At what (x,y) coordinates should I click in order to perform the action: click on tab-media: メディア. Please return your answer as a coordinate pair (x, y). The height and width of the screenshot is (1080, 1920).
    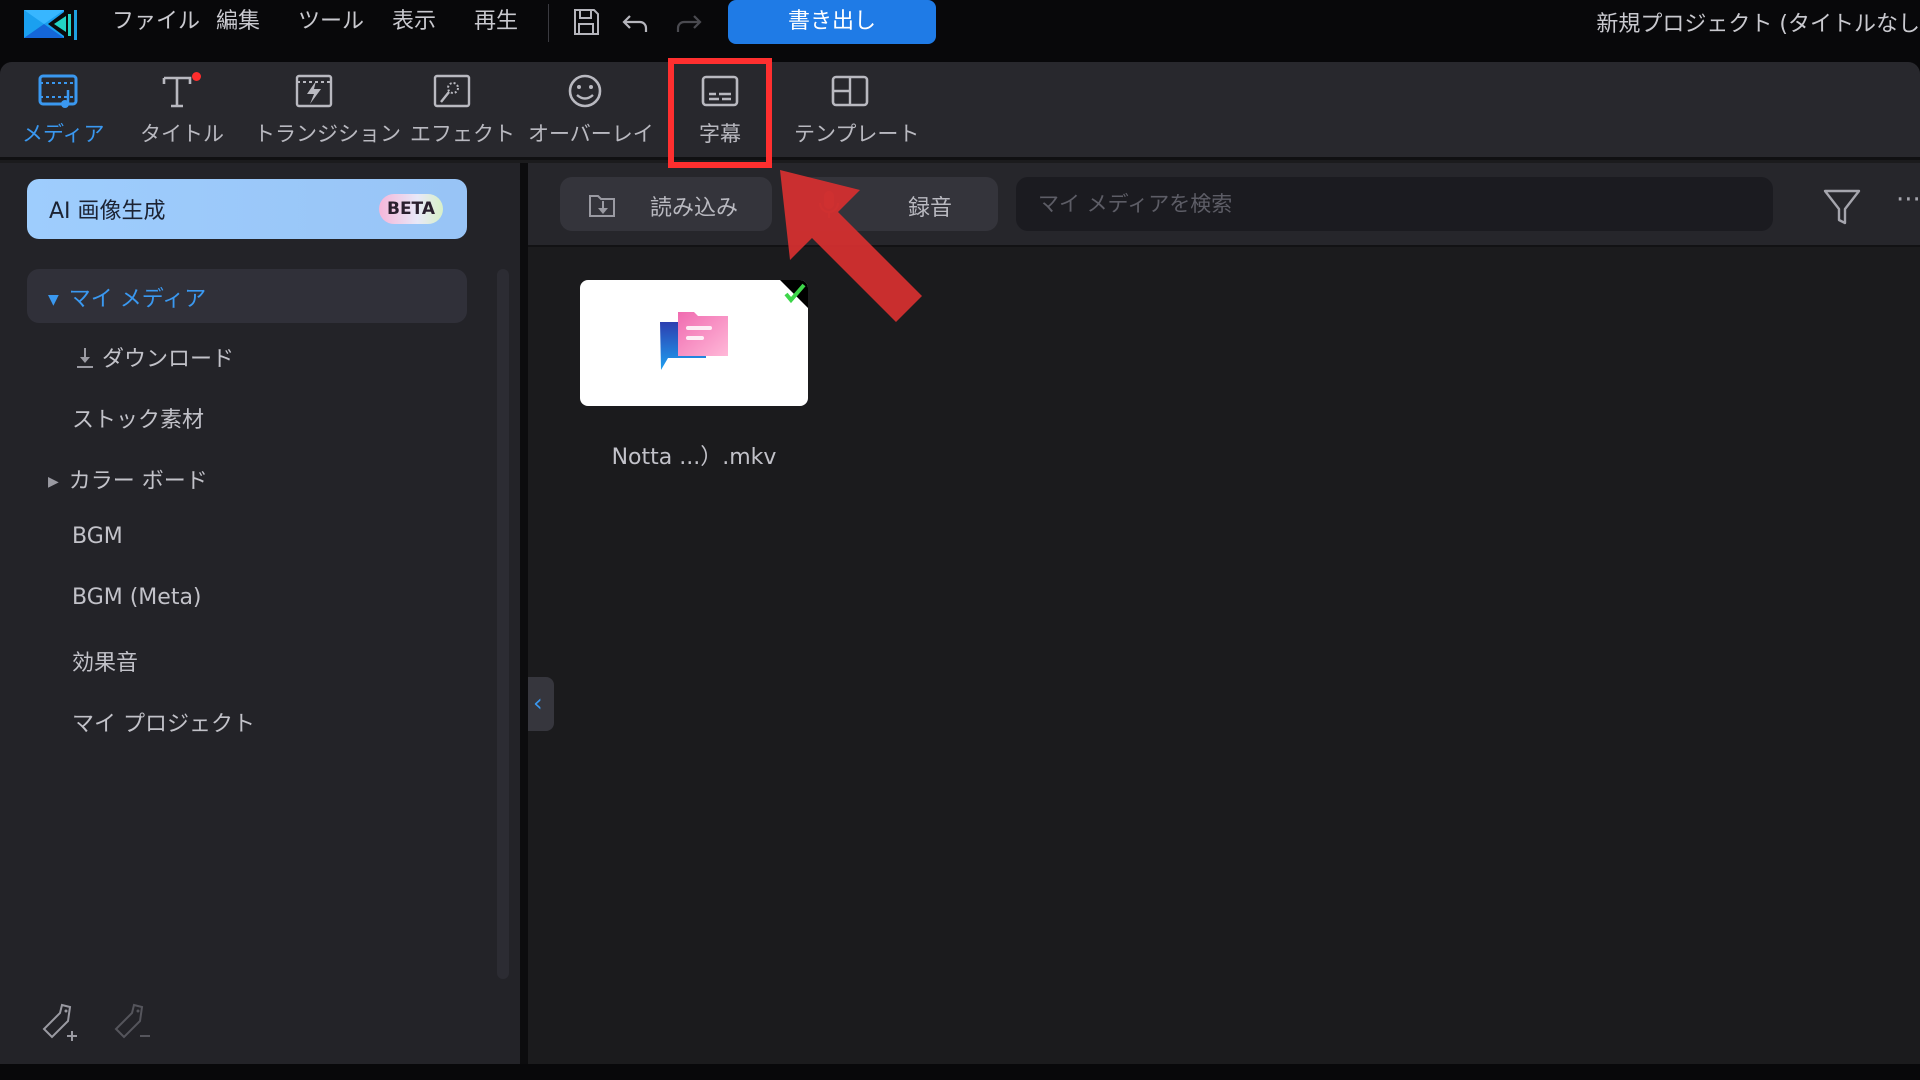
    Looking at the image, I should click on (63, 114).